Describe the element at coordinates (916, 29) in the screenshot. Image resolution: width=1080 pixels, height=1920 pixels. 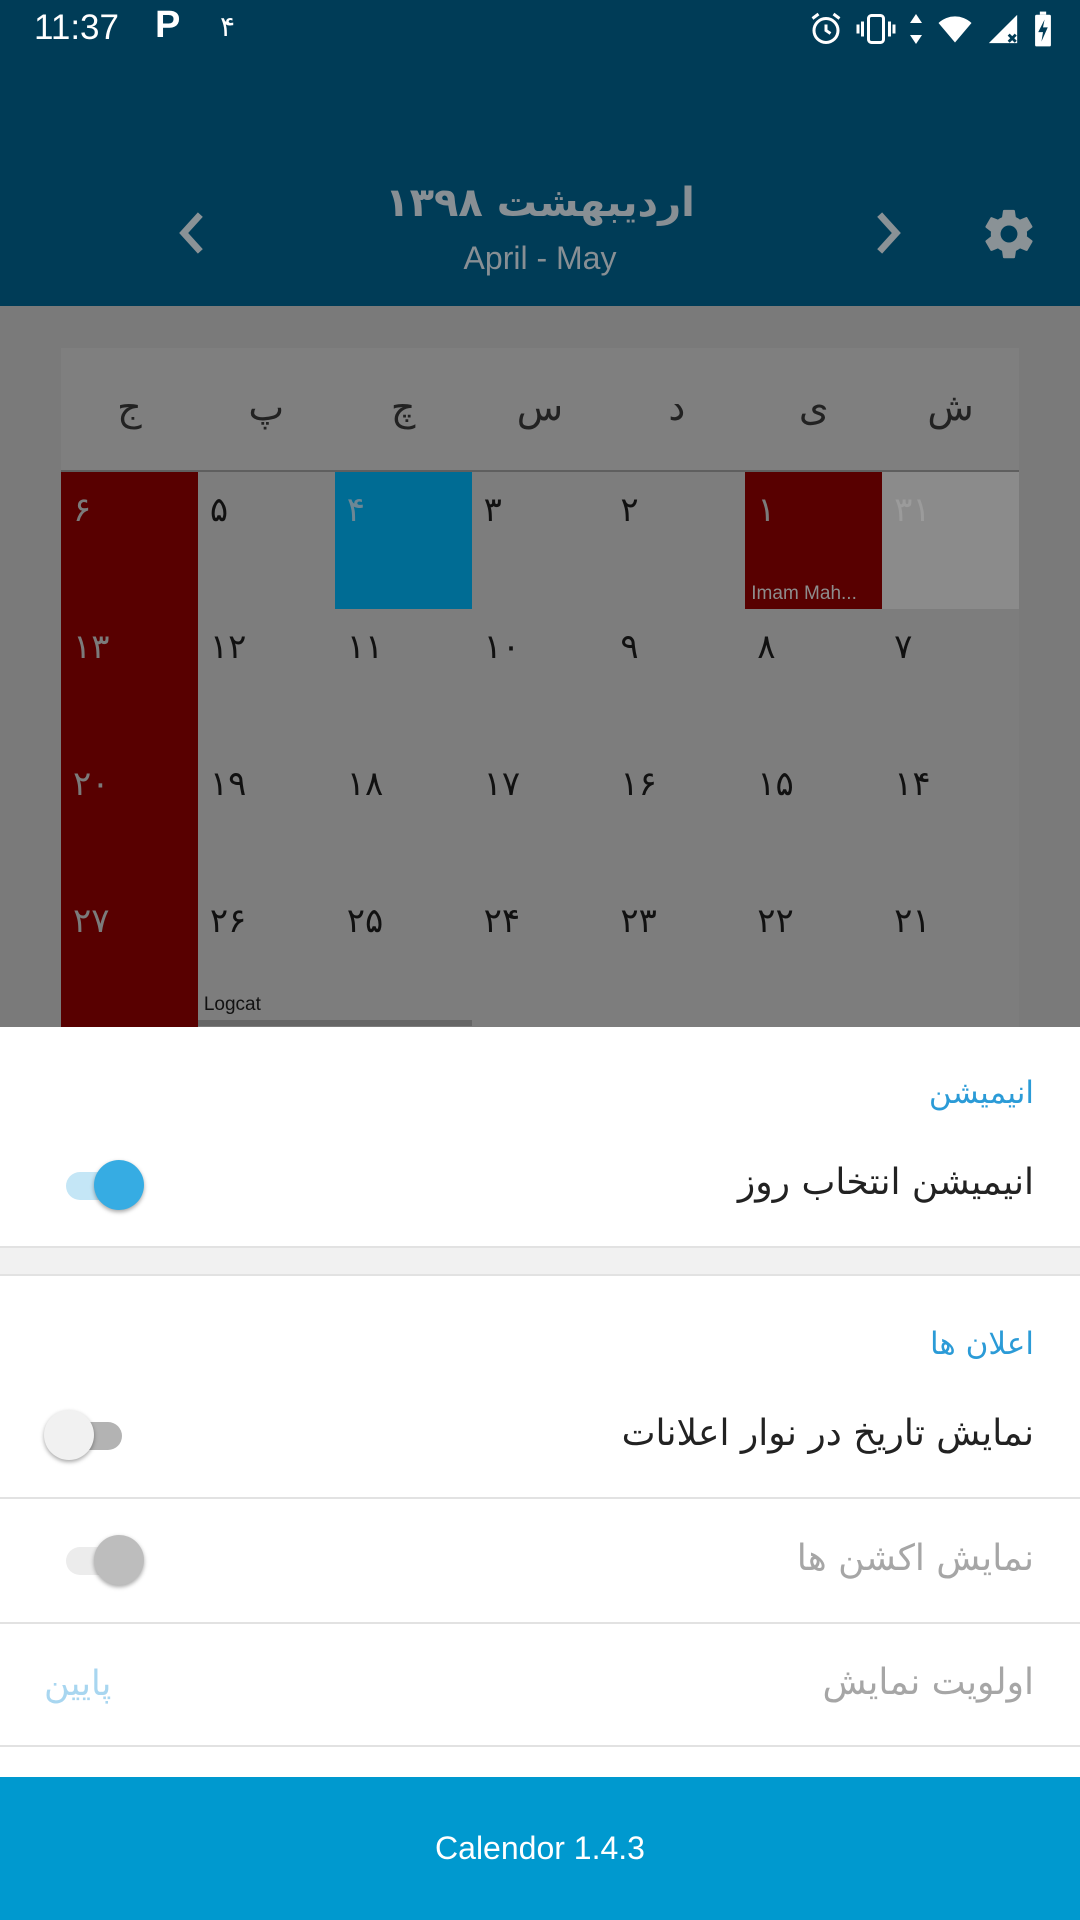
I see `data-arrows-icon` at that location.